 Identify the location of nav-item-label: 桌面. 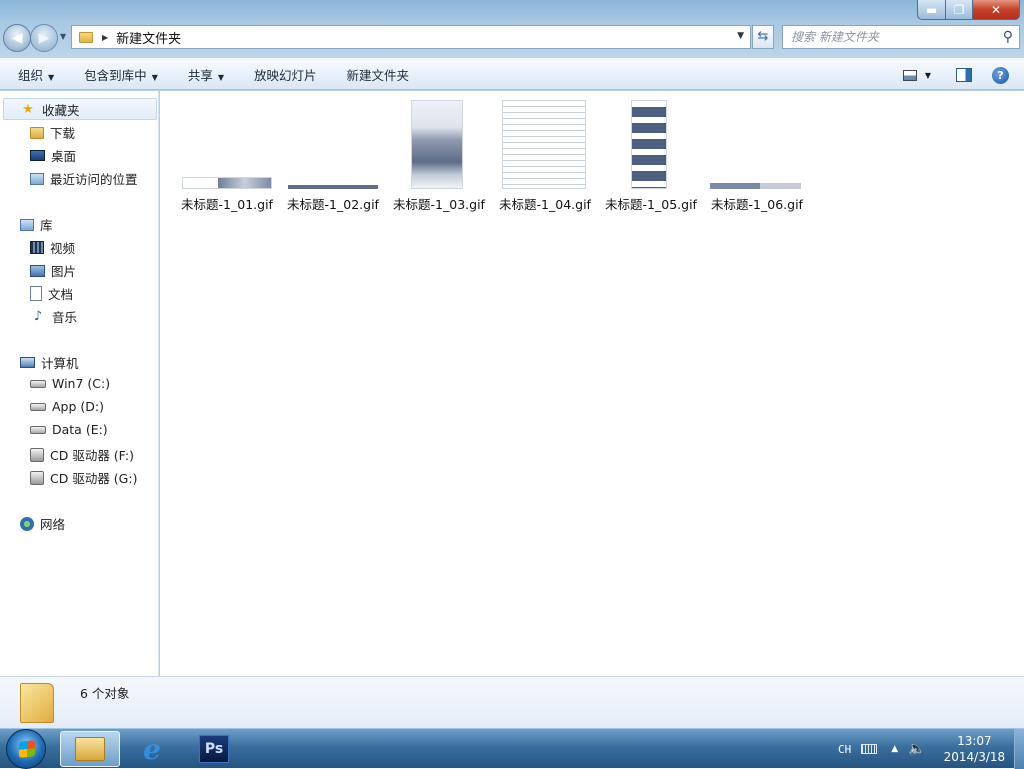
(64, 156).